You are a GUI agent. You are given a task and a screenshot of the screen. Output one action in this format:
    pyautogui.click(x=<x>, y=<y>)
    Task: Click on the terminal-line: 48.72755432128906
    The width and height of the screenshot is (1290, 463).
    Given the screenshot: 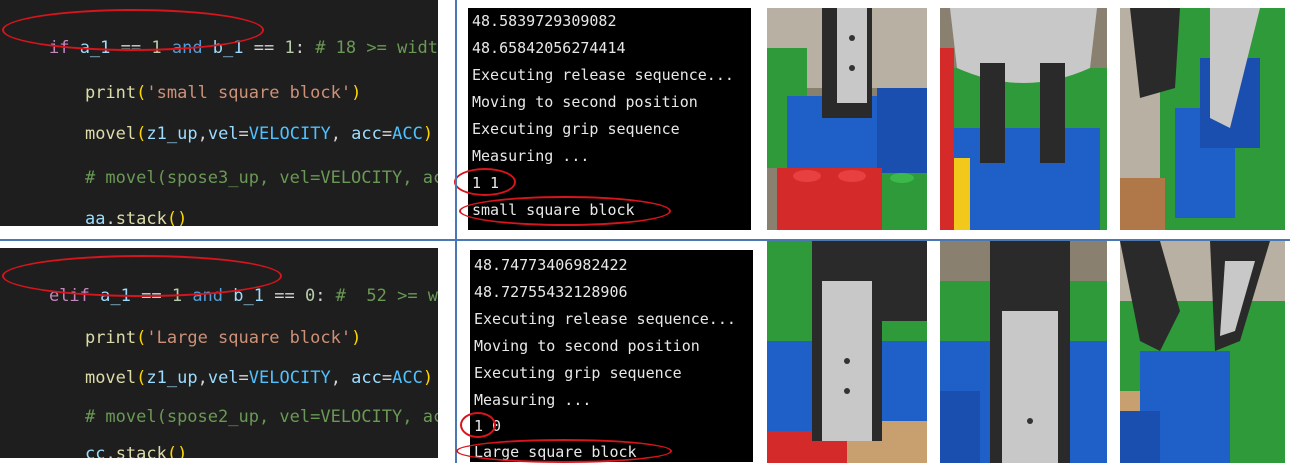 What is the action you would take?
    pyautogui.click(x=551, y=292)
    